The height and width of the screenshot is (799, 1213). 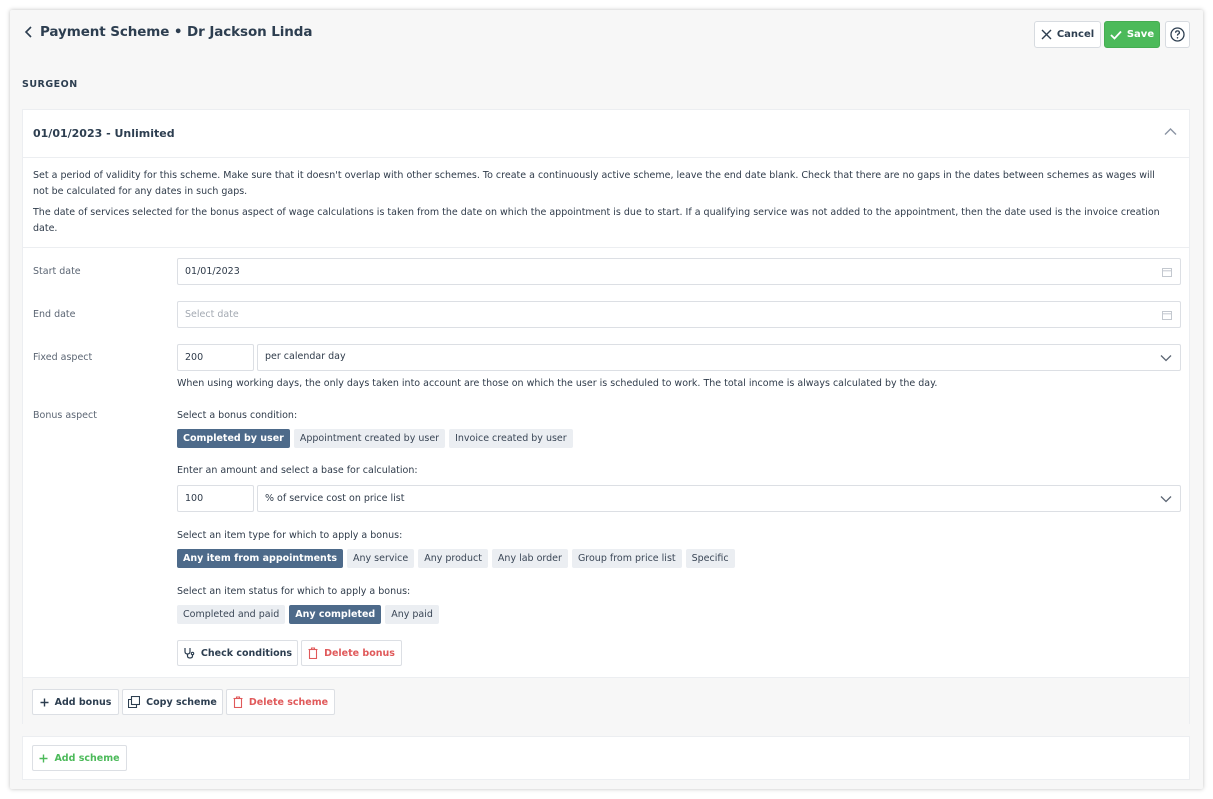 I want to click on check-conditions-button: Check conditions, so click(x=237, y=653).